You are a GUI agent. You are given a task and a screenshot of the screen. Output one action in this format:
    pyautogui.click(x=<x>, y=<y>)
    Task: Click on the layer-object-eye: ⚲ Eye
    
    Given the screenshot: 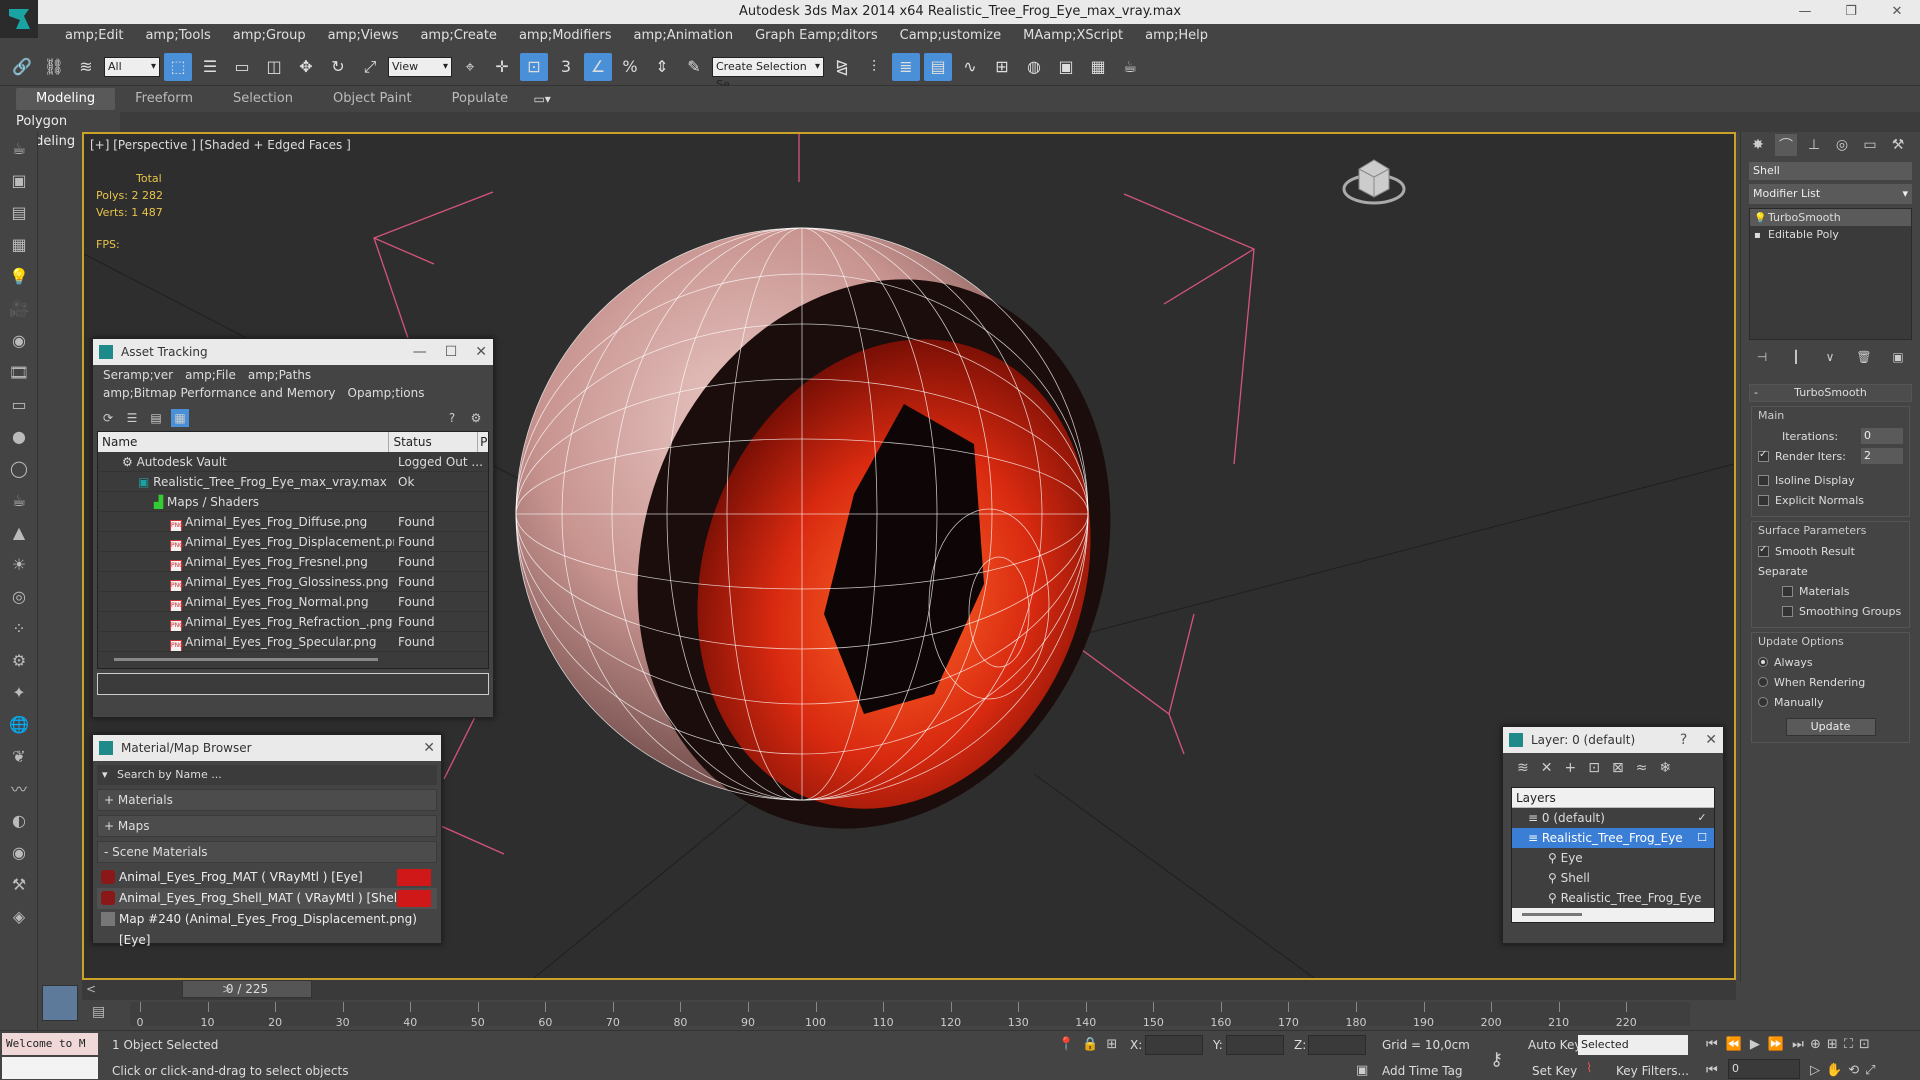 What is the action you would take?
    pyautogui.click(x=1613, y=858)
    